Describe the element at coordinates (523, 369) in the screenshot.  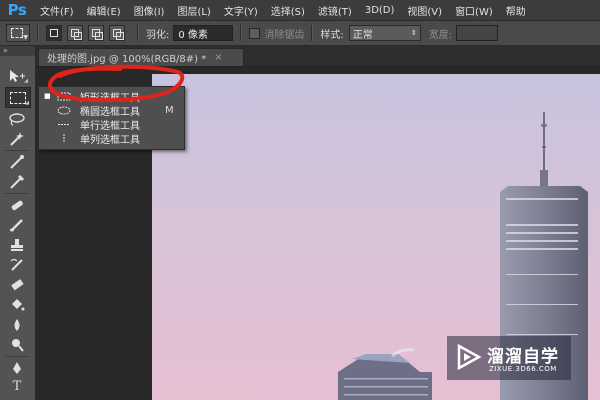
I see `watermark-url: ZIXUE.3D66.COM` at that location.